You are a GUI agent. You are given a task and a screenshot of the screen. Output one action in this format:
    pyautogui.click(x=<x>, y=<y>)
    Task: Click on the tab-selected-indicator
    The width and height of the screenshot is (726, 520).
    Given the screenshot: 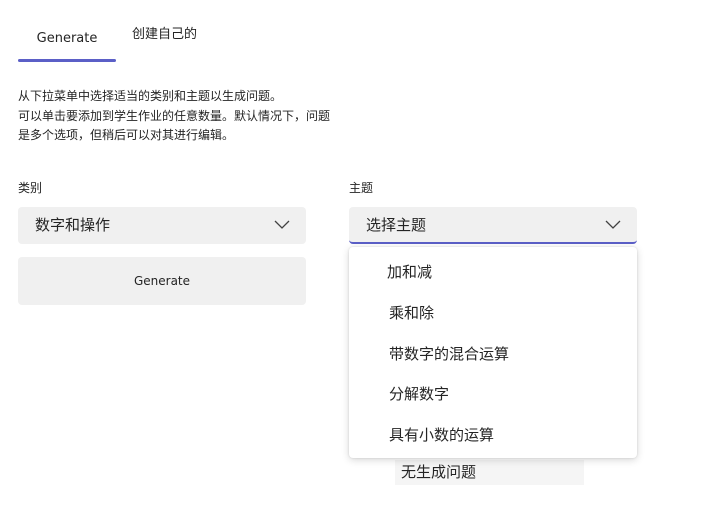 What is the action you would take?
    pyautogui.click(x=67, y=60)
    